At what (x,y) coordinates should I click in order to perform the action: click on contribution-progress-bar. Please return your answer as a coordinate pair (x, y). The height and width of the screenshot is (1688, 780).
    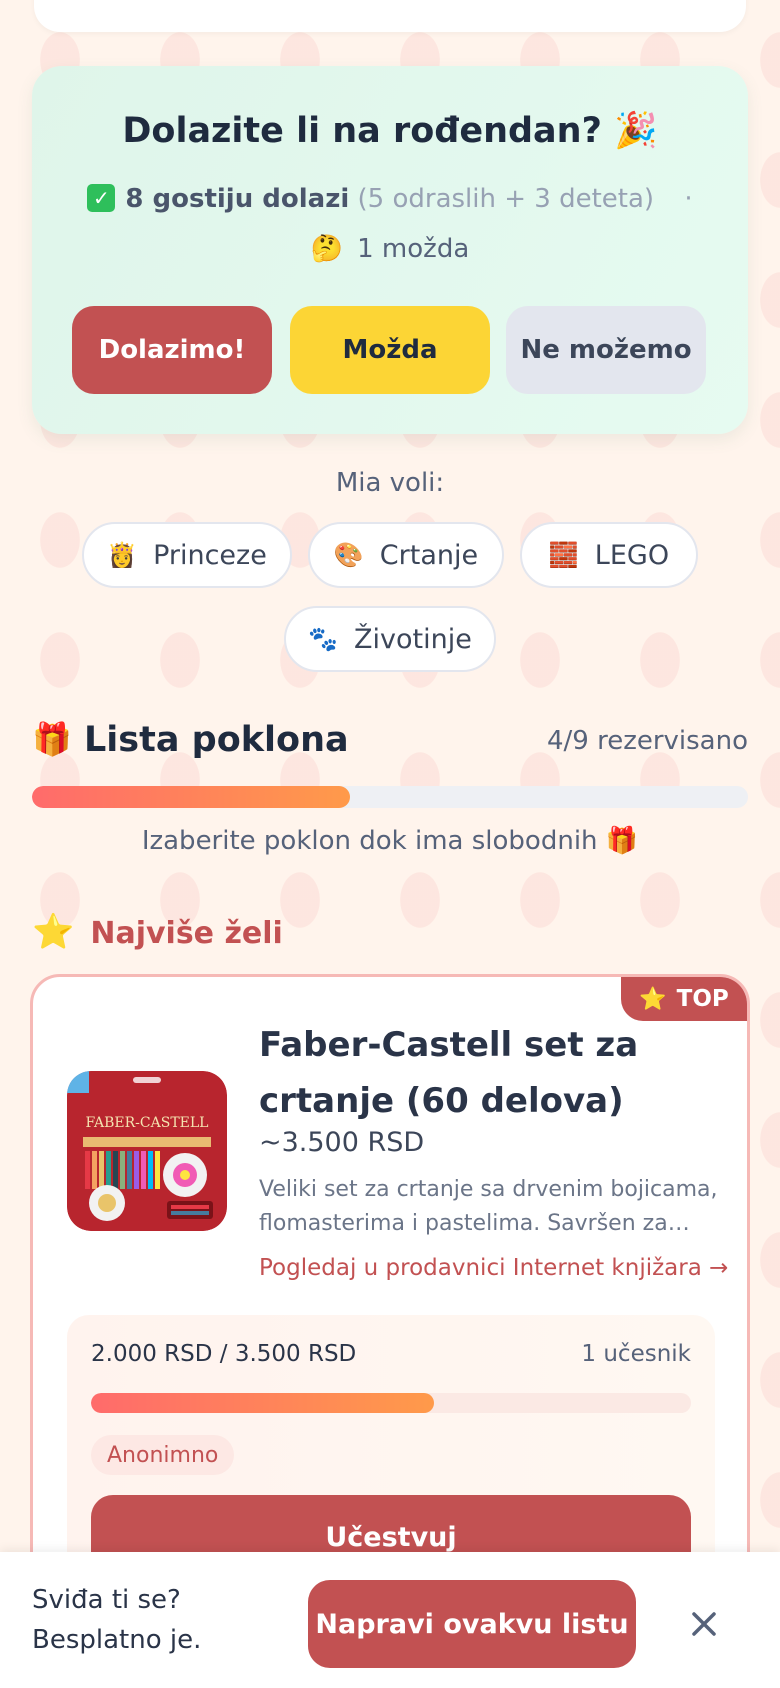
    Looking at the image, I should click on (391, 1403).